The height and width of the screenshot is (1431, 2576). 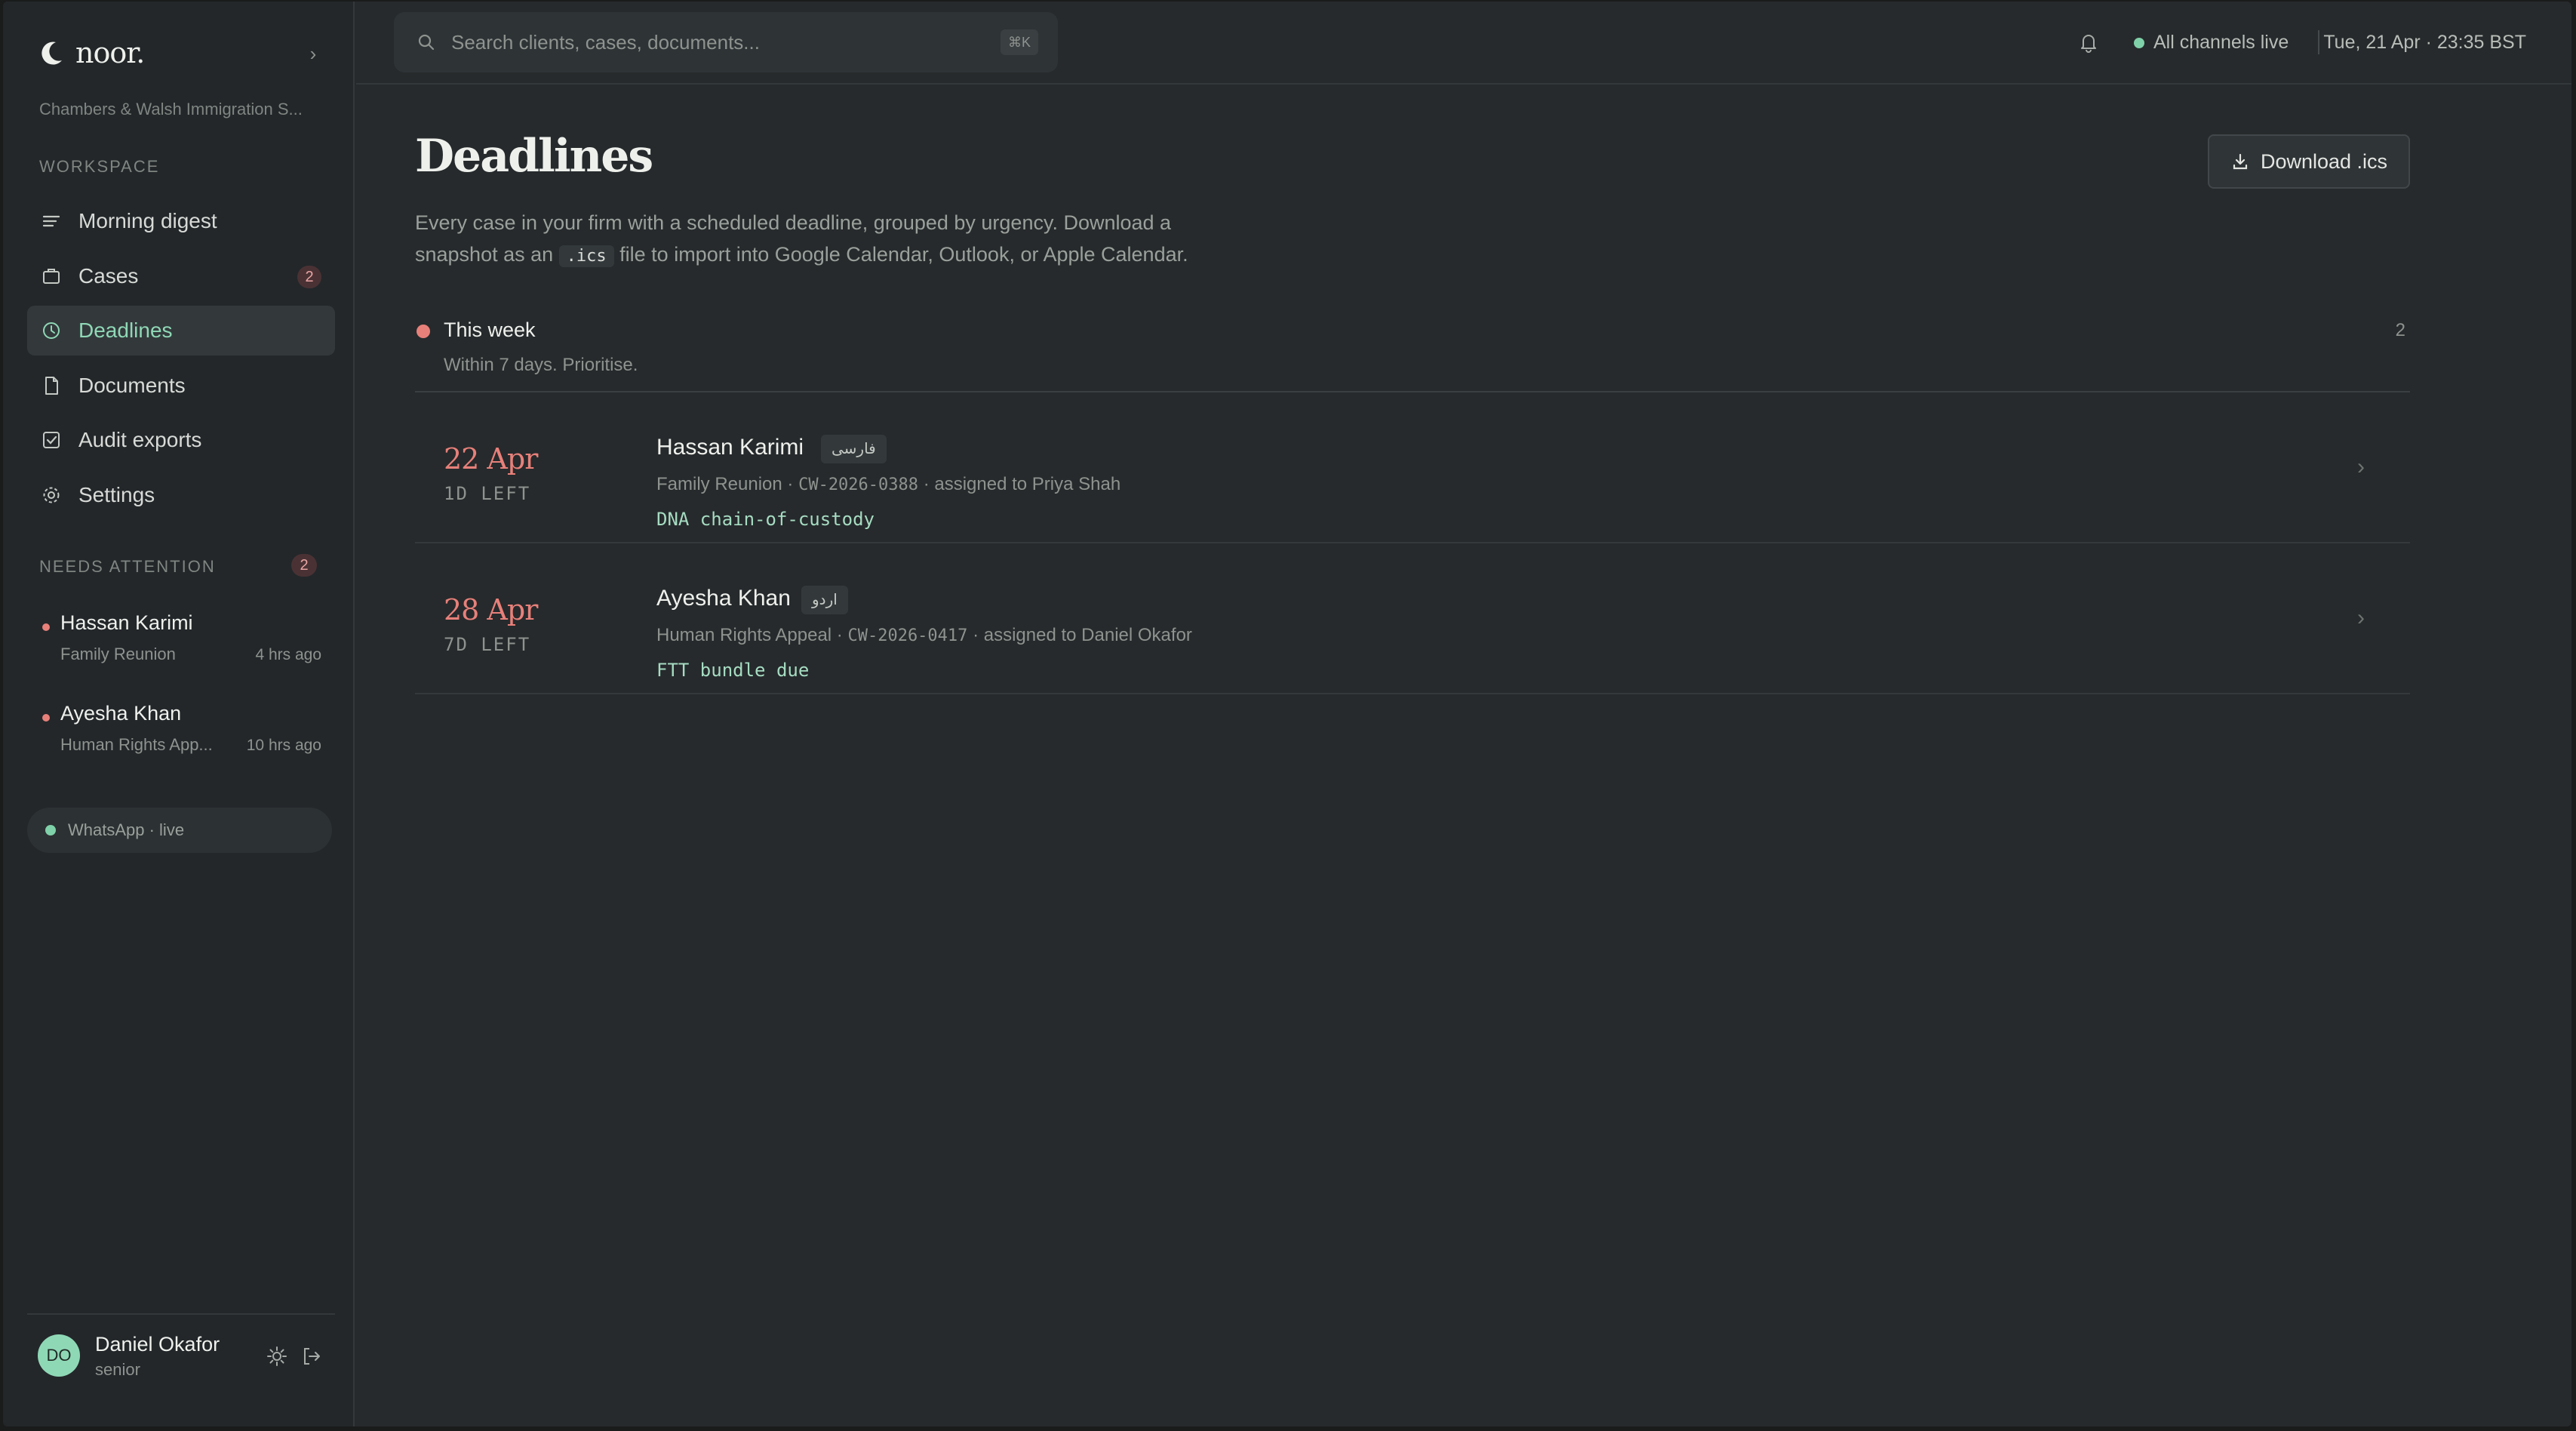 I want to click on attention-client-name: Ayesha Khan, so click(x=121, y=713).